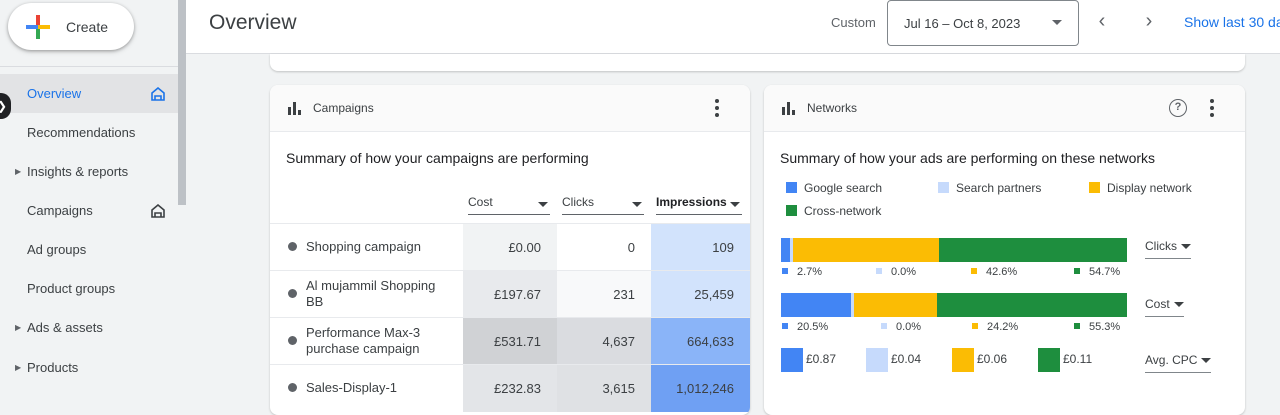  Describe the element at coordinates (1232, 22) in the screenshot. I see `show-last-30-days-link: Show last 30 da` at that location.